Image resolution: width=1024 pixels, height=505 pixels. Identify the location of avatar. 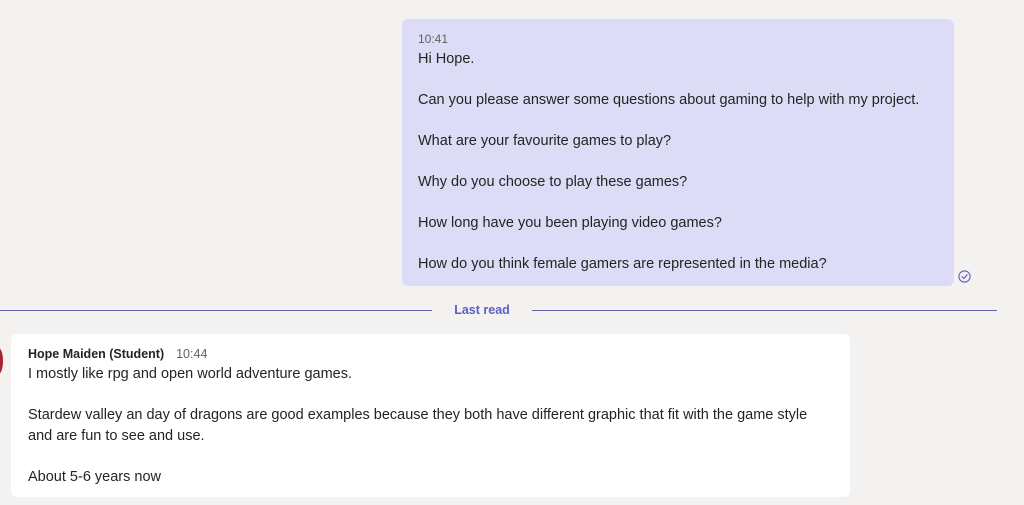
(1, 361).